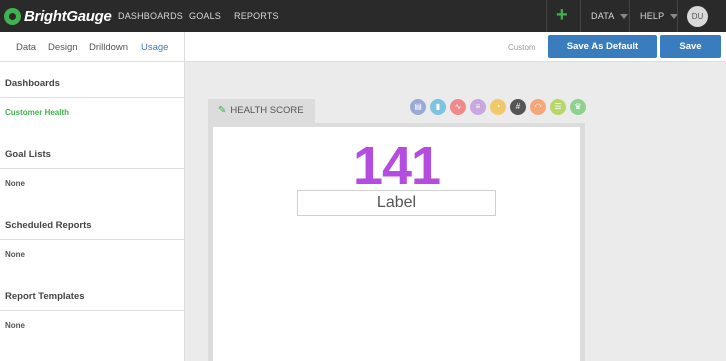  I want to click on nav-dashboards: DASHBOARDS, so click(150, 16).